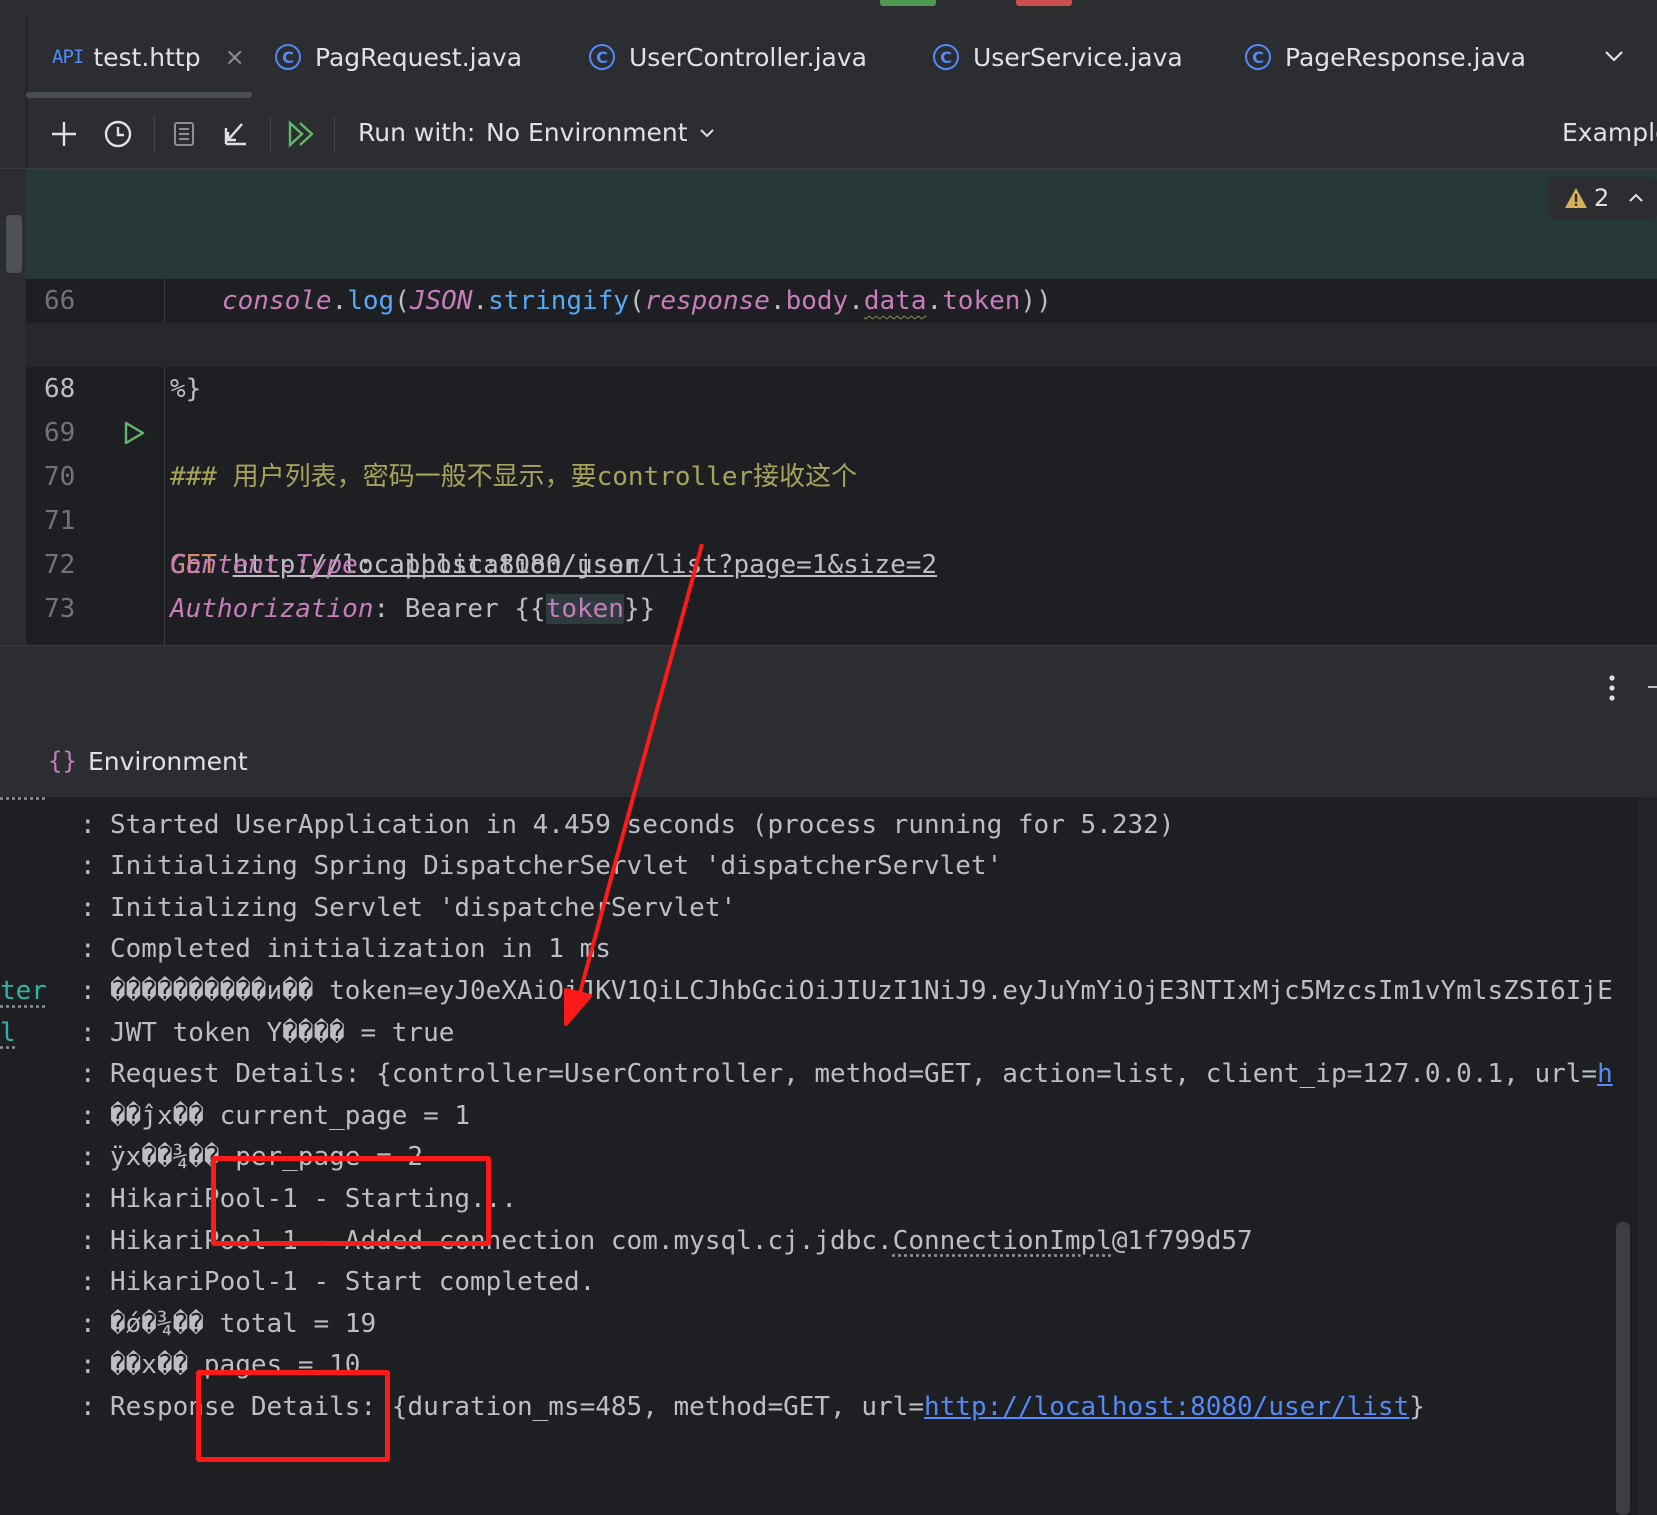  I want to click on environment-tab: Environment, so click(168, 761).